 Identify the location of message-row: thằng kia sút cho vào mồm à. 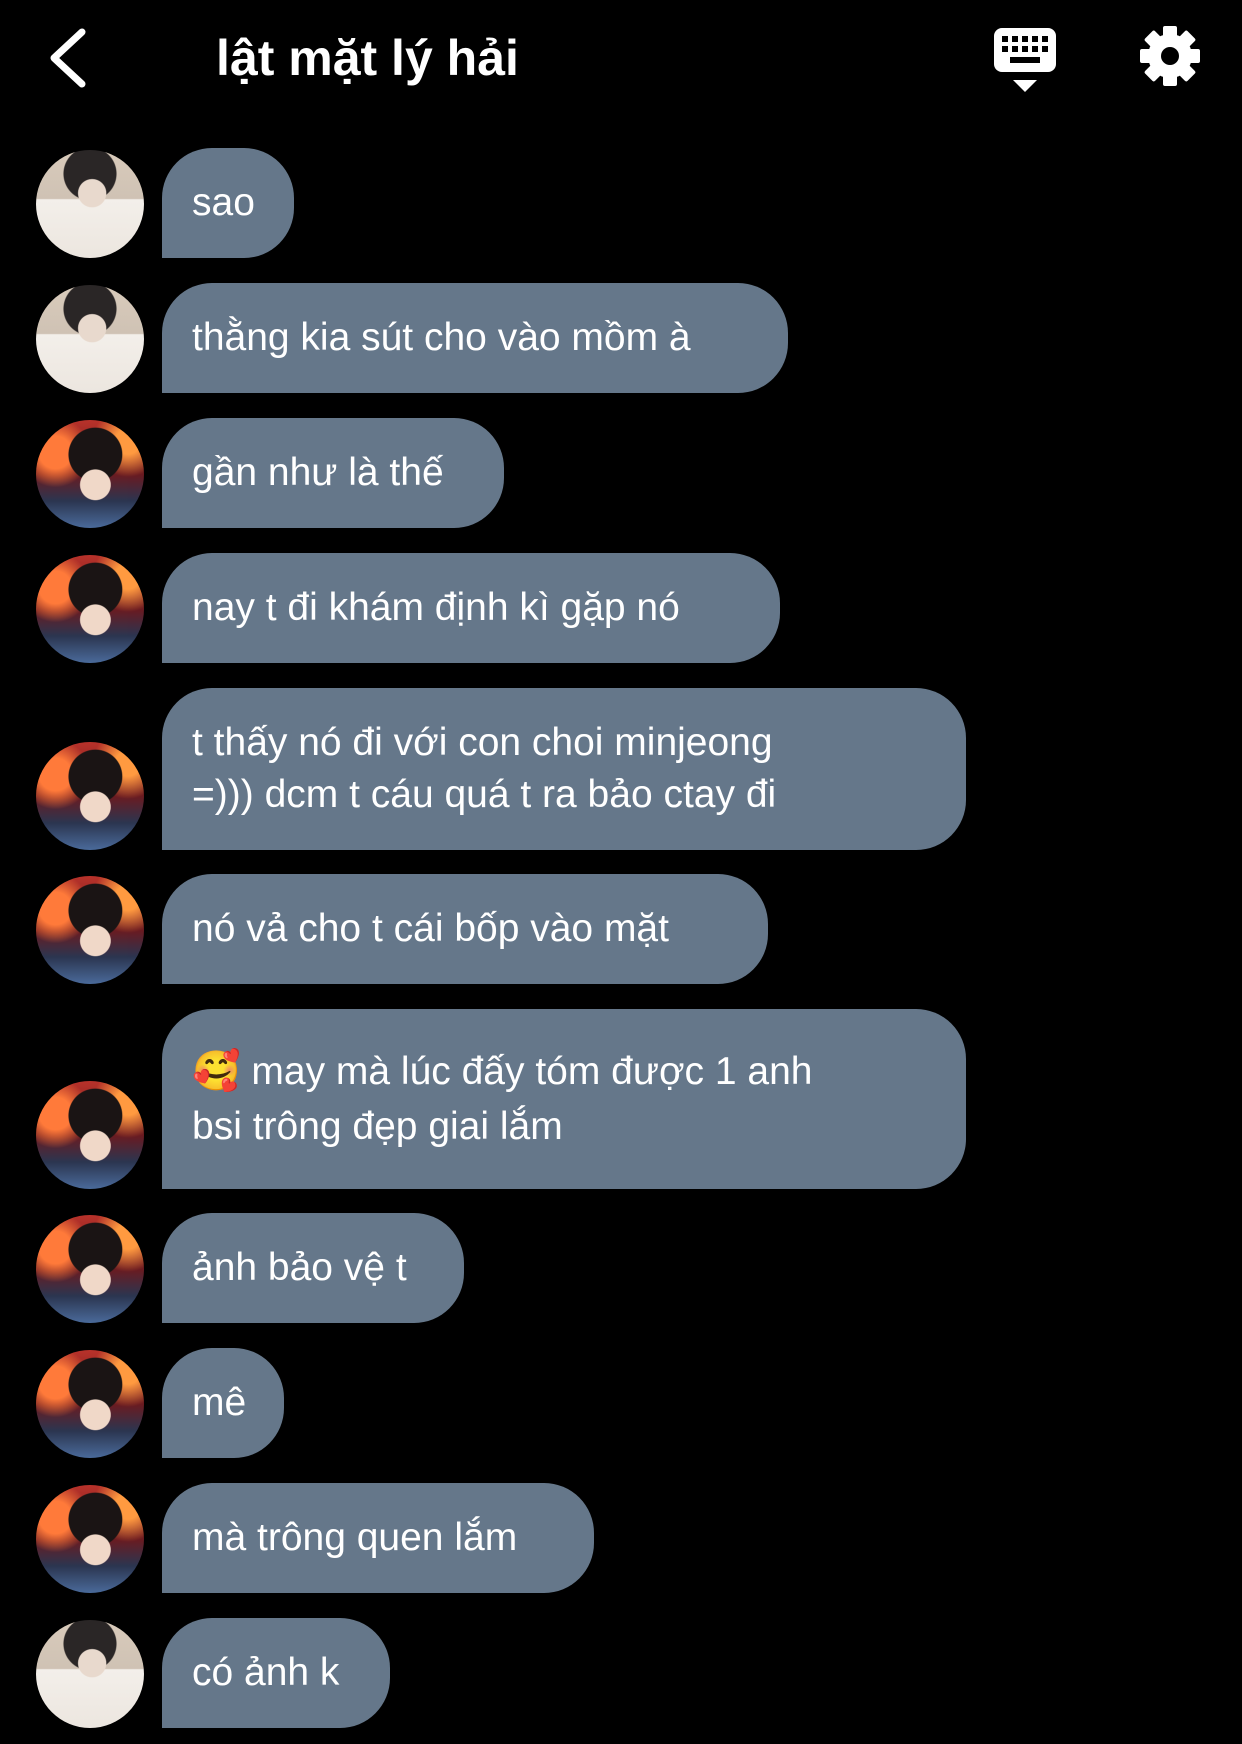
(621, 338).